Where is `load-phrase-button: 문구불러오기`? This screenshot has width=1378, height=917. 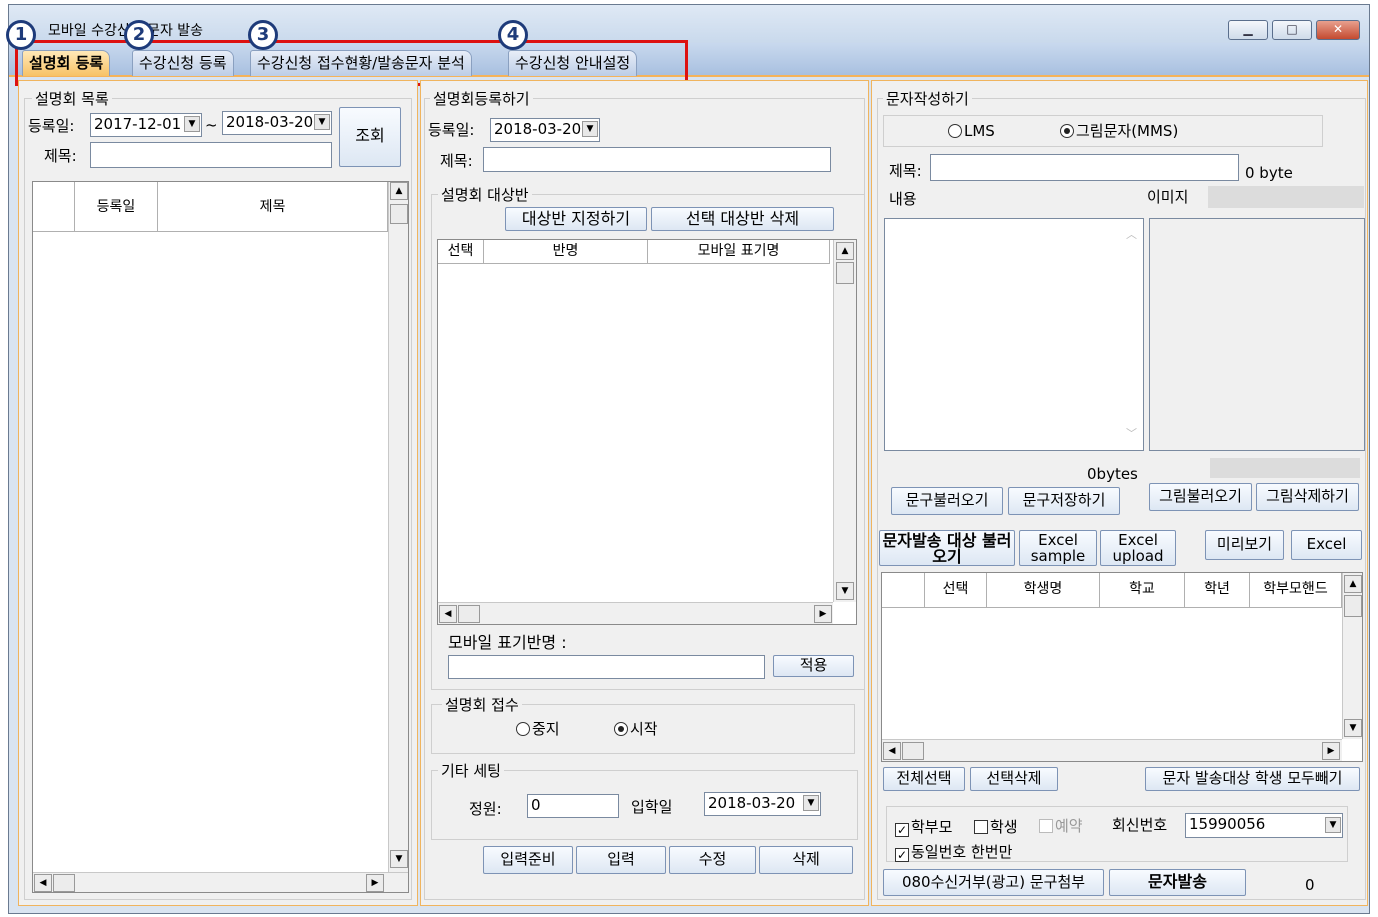 load-phrase-button: 문구불러오기 is located at coordinates (947, 501).